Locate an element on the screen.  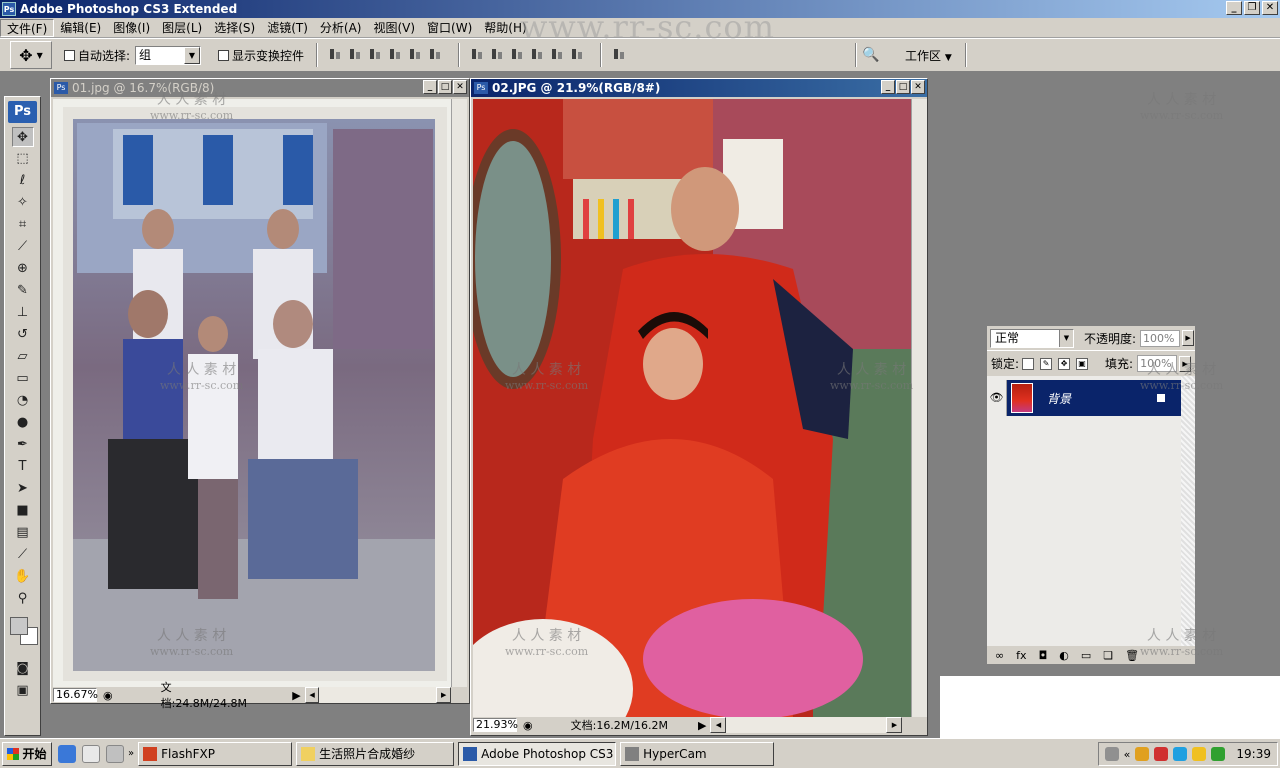
zoom-field: 16.67% is located at coordinates (75, 695).